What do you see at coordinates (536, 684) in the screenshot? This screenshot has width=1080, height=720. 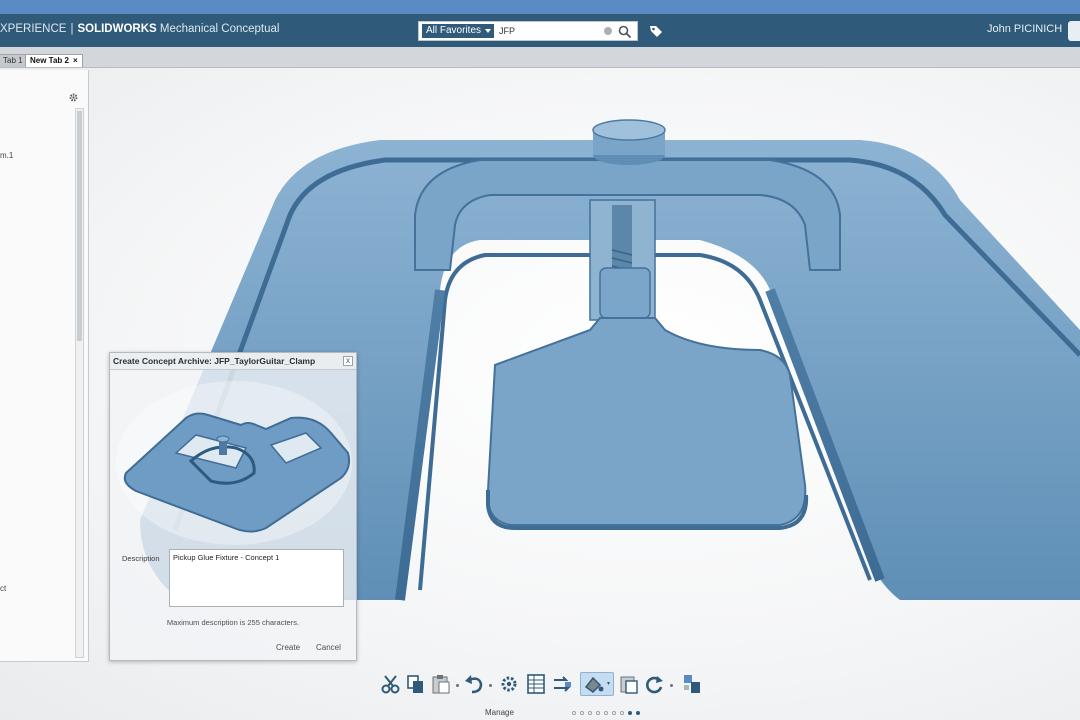 I see `table-icon` at bounding box center [536, 684].